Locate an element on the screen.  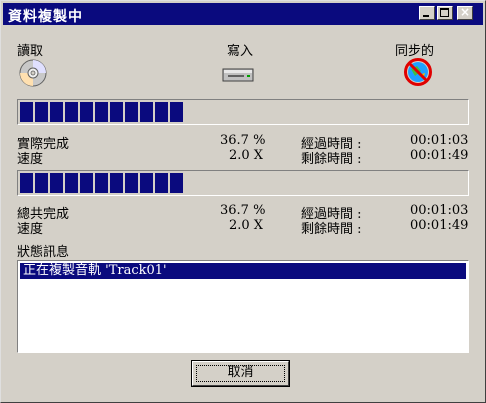
window-title: 資料複製中 is located at coordinates (45, 17).